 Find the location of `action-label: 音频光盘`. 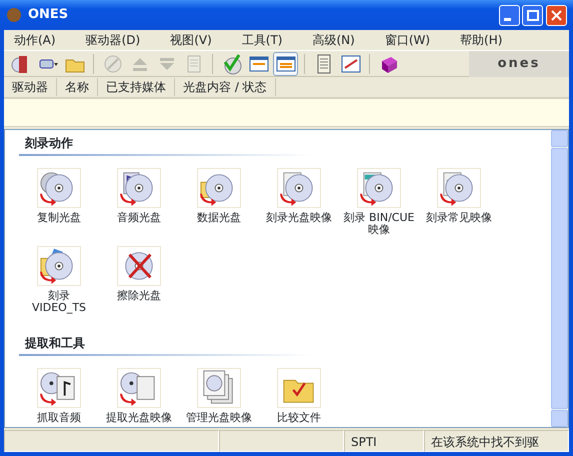

action-label: 音频光盘 is located at coordinates (139, 218).